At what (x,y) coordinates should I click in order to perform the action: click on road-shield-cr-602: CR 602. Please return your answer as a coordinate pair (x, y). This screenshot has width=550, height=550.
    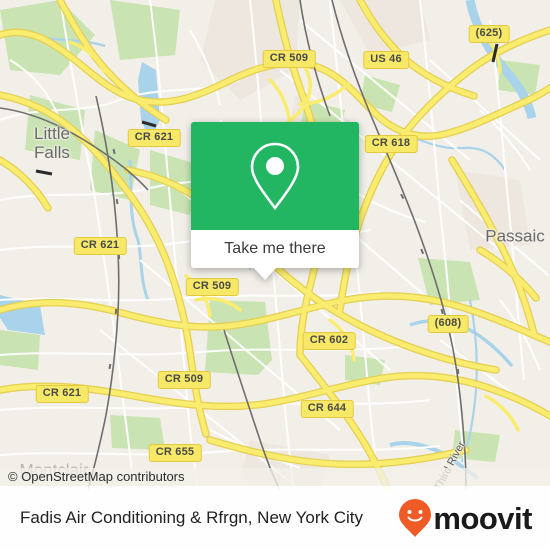
    Looking at the image, I should click on (329, 341).